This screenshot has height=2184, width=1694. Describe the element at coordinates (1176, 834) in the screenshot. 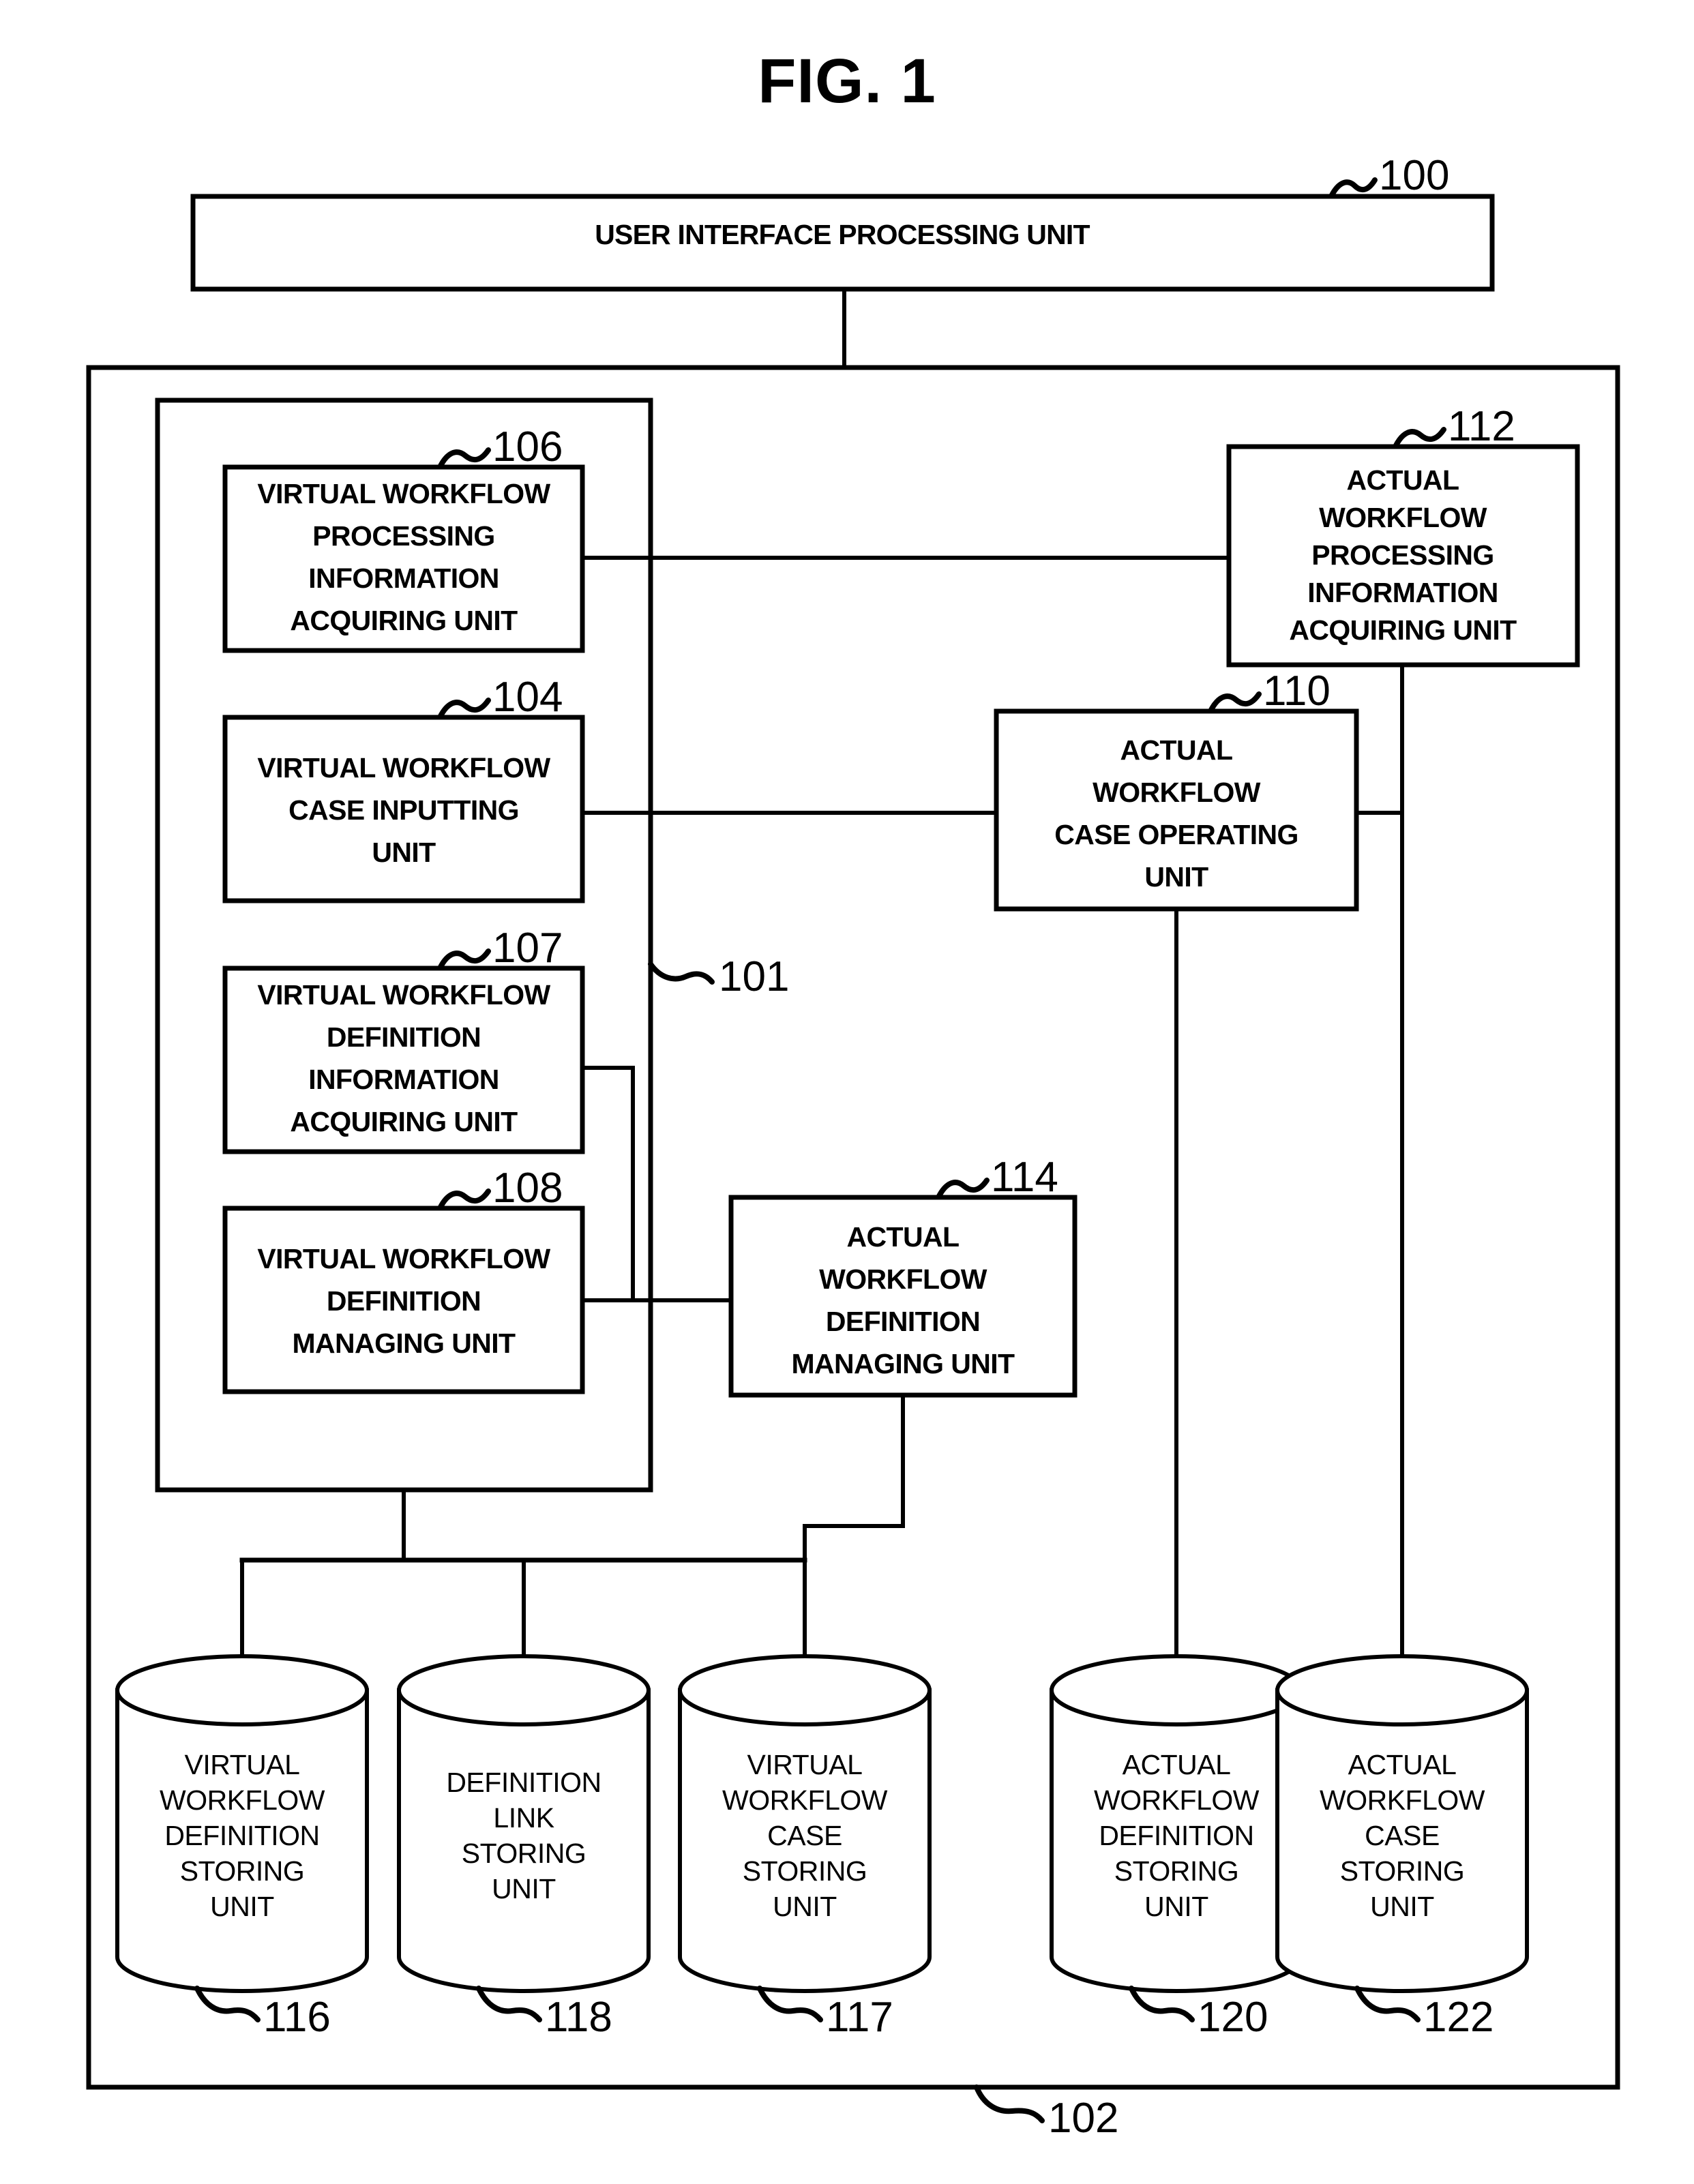

I see `box-110-line-3: CASE OPERATING` at that location.